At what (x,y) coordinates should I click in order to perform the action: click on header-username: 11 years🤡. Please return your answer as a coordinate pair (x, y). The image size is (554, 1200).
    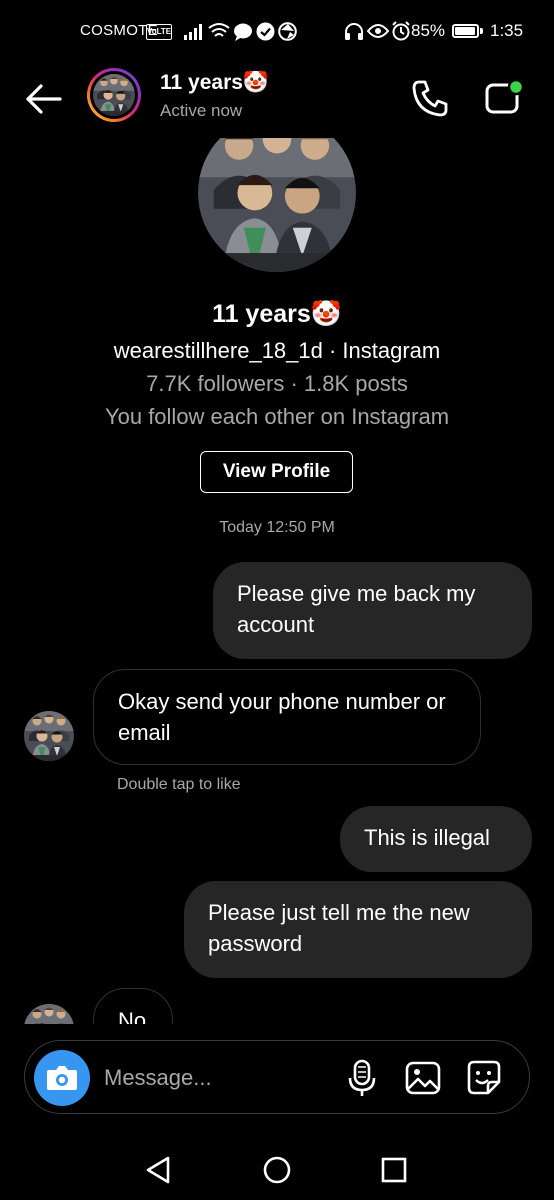
    Looking at the image, I should click on (214, 83).